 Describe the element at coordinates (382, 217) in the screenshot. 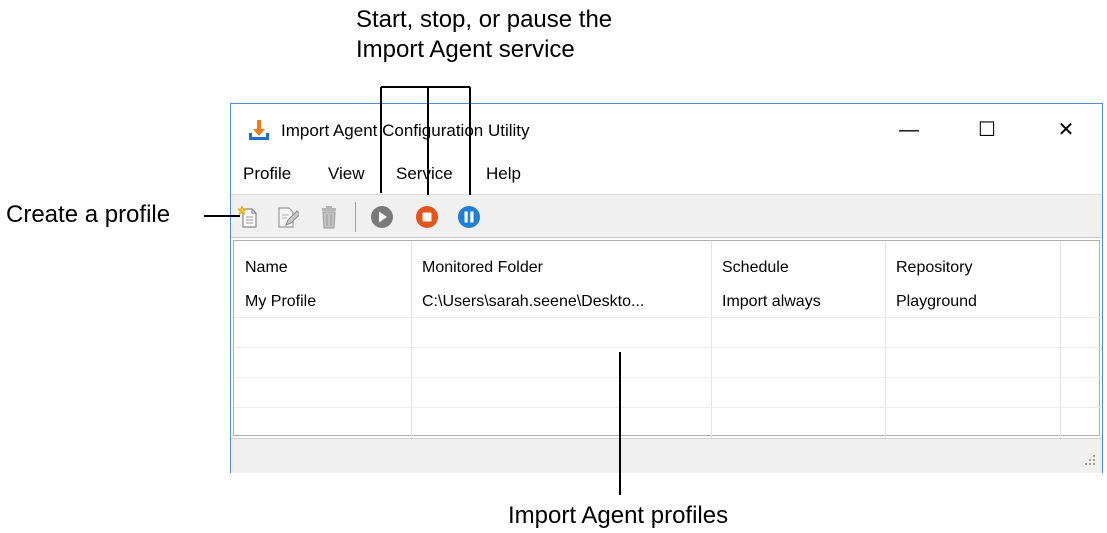

I see `start-service-icon` at that location.